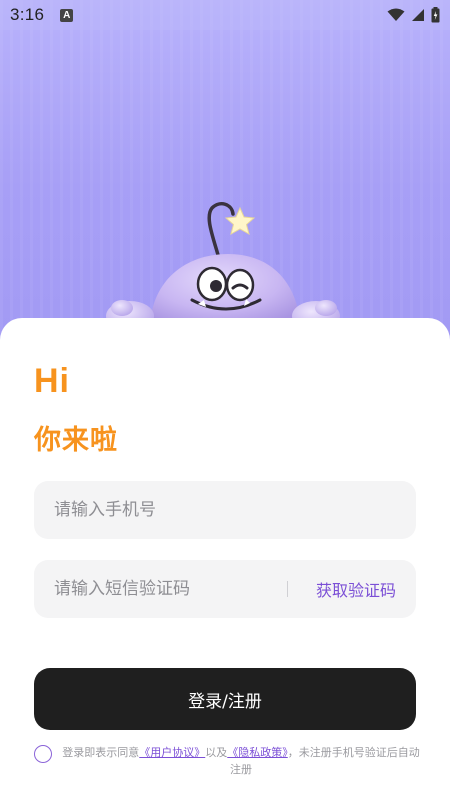 This screenshot has width=450, height=800. What do you see at coordinates (225, 15) in the screenshot?
I see `status-bar: 3:16 A` at bounding box center [225, 15].